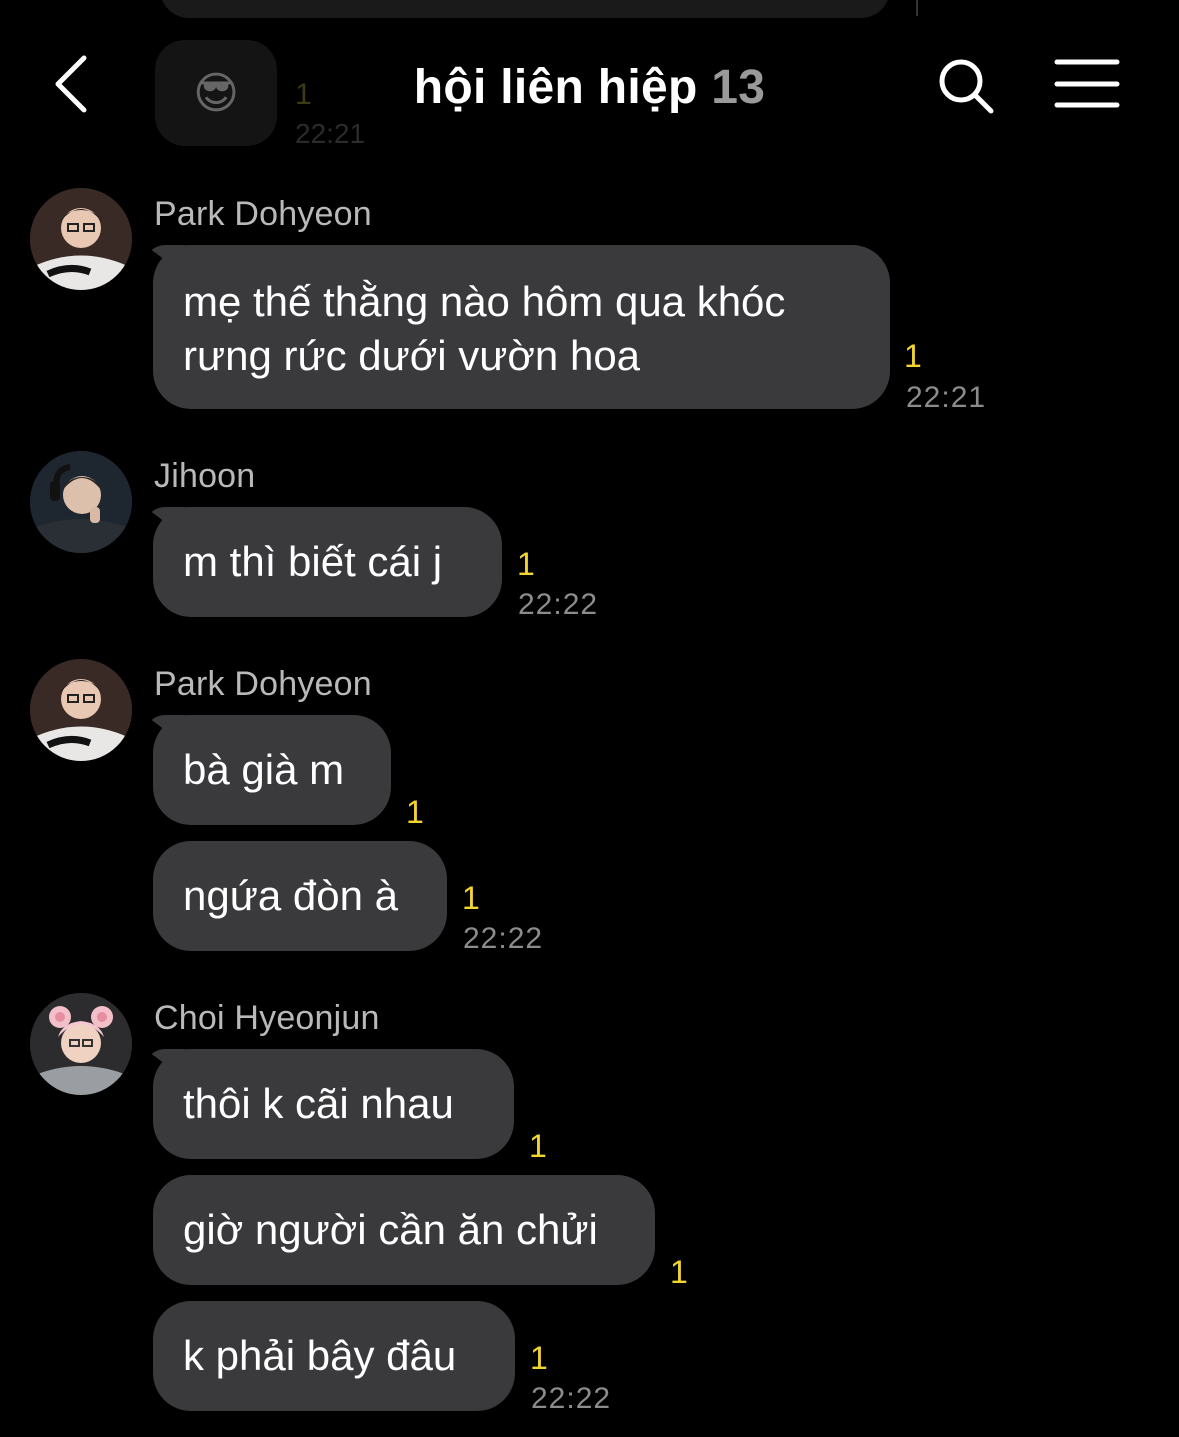 This screenshot has height=1437, width=1179. I want to click on message-bubble: ngứa đòn à, so click(300, 896).